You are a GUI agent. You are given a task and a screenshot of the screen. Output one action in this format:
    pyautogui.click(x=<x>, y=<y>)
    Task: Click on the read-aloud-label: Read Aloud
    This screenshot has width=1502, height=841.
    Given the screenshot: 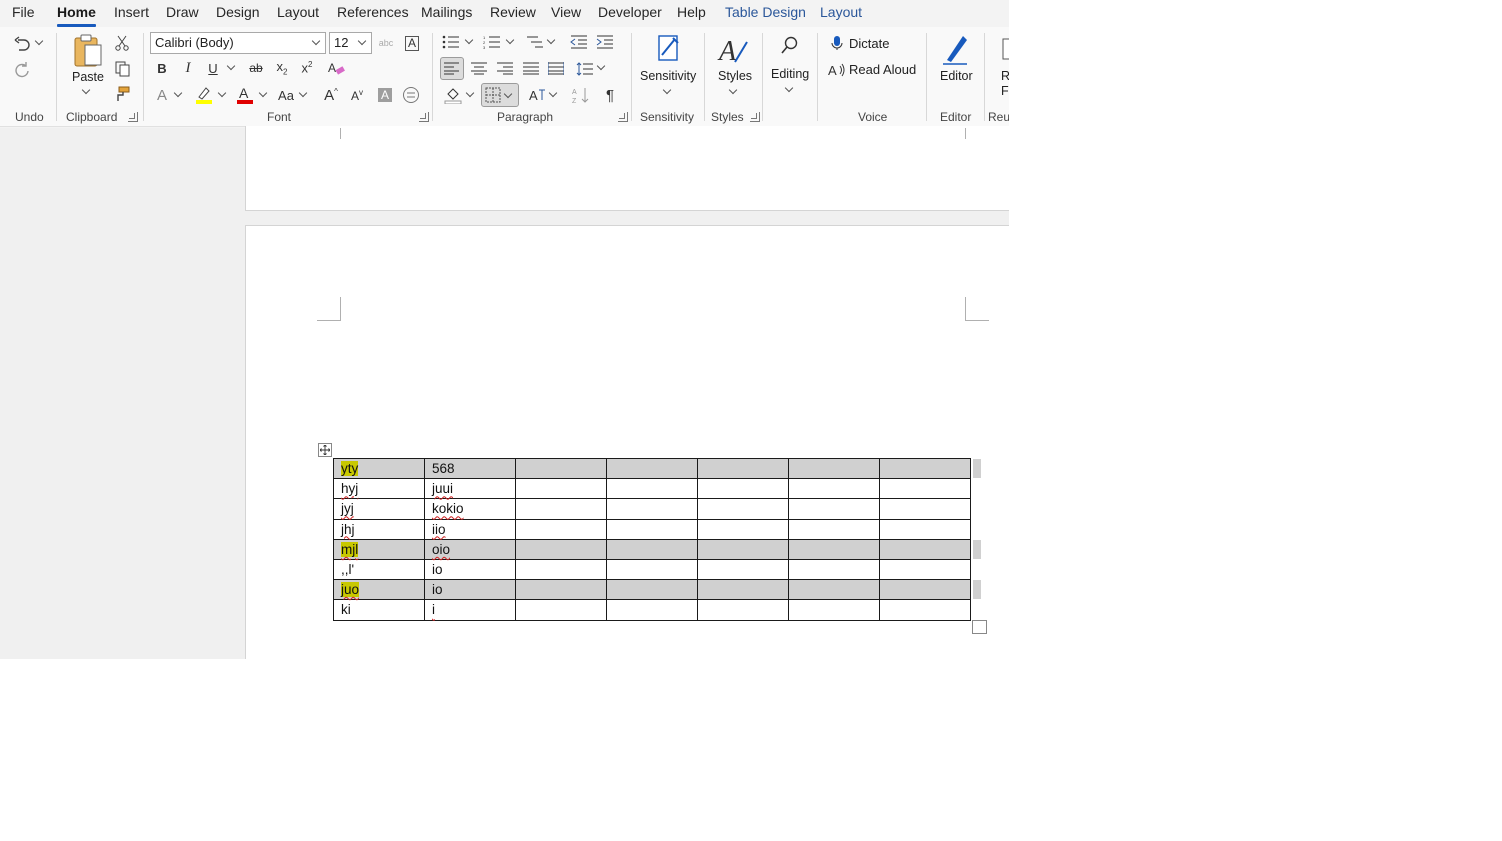 What is the action you would take?
    pyautogui.click(x=882, y=69)
    